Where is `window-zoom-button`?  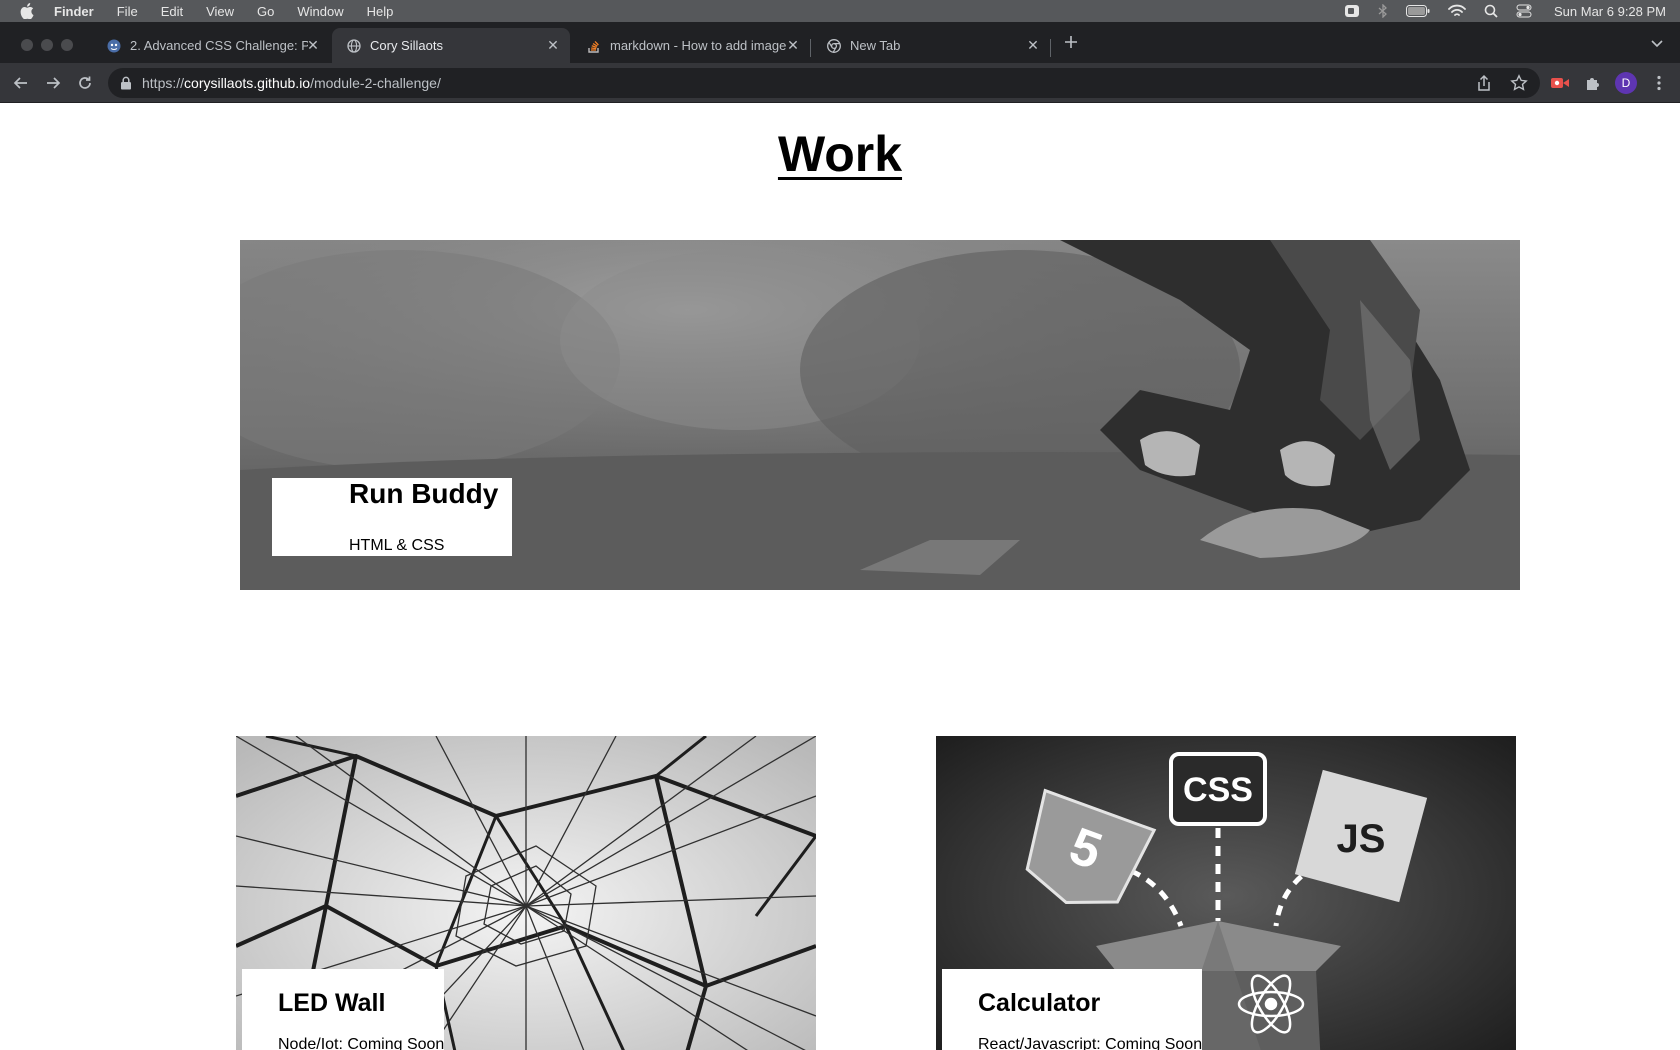
window-zoom-button is located at coordinates (67, 45).